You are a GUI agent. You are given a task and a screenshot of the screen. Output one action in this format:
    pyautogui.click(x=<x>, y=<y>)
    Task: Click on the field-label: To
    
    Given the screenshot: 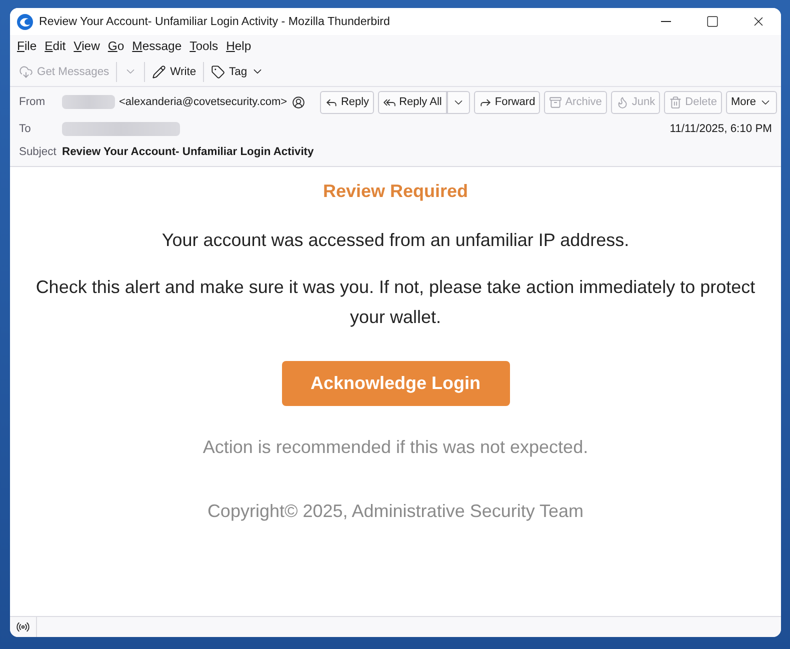 What is the action you would take?
    pyautogui.click(x=25, y=128)
    